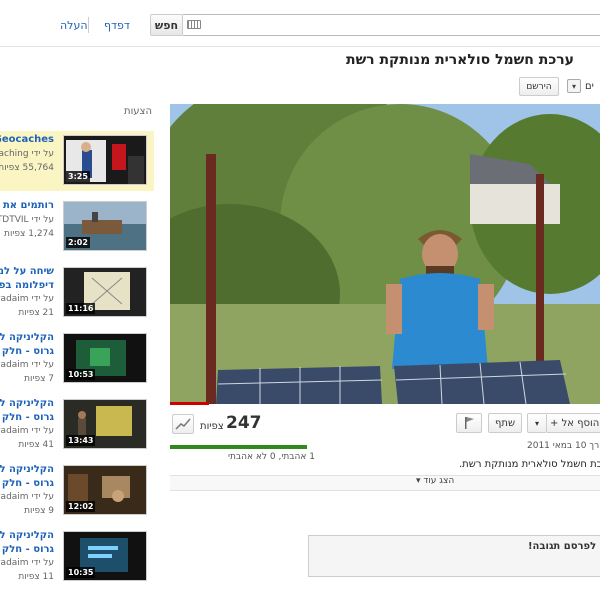 Image resolution: width=600 pixels, height=600 pixels. I want to click on suggestion-title-line2: דיפלומה בפר, so click(27, 285).